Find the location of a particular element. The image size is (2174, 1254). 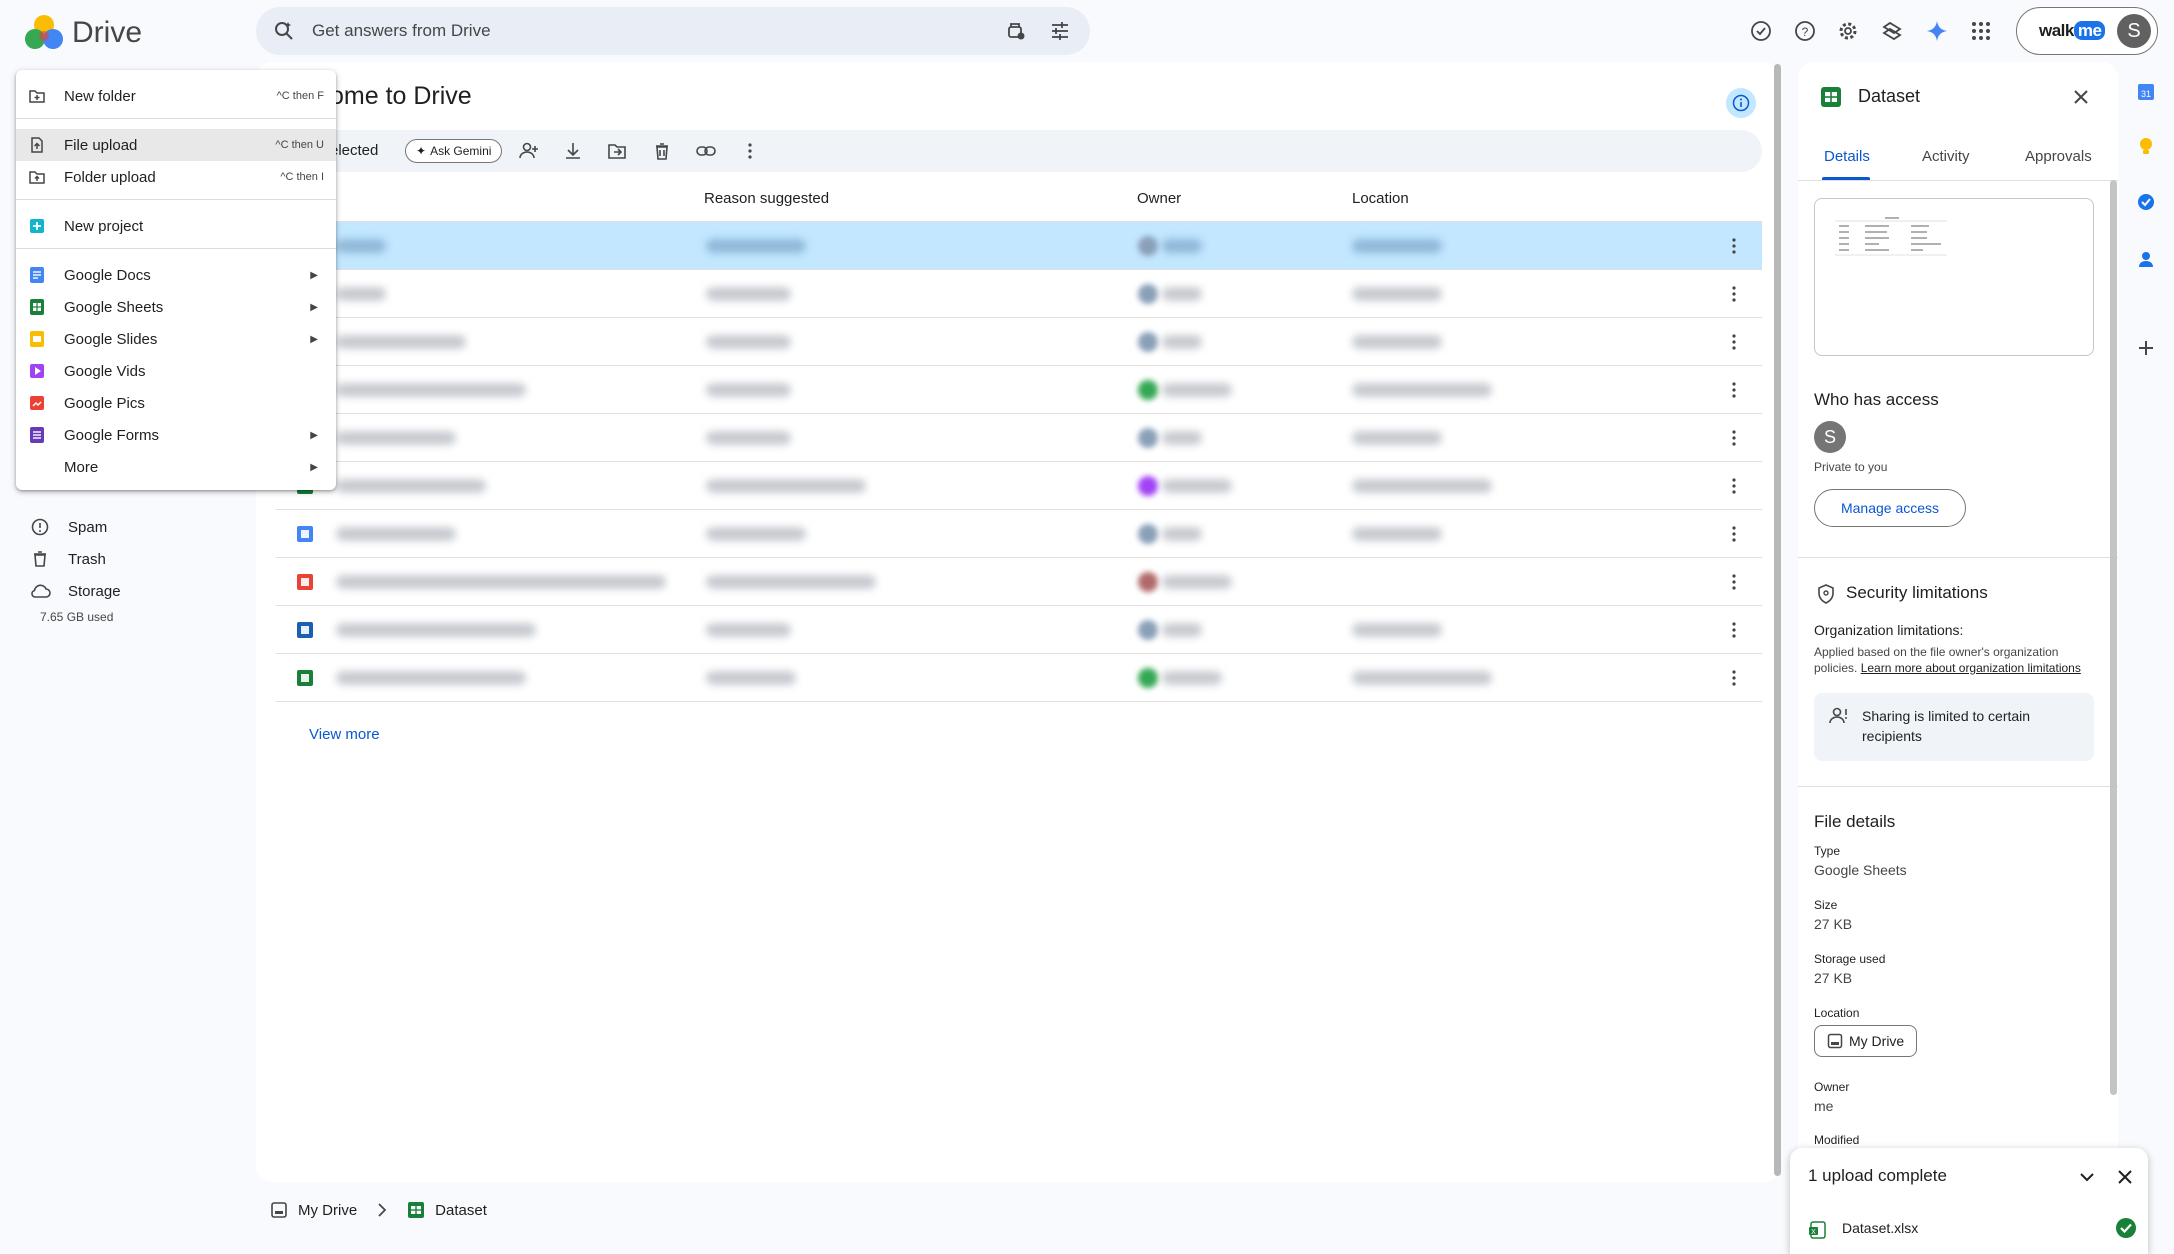

menu-divider is located at coordinates (176, 199).